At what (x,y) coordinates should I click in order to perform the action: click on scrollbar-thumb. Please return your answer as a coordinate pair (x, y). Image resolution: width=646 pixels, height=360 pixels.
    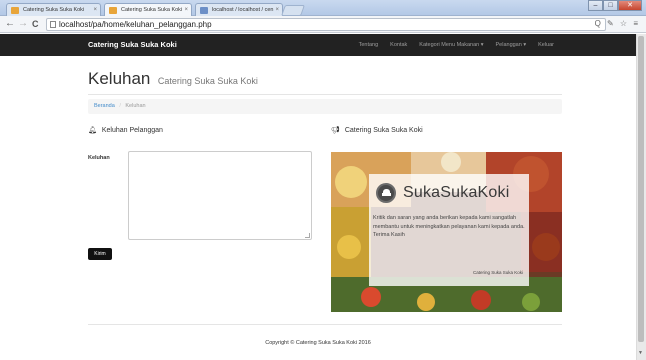
    Looking at the image, I should click on (641, 189).